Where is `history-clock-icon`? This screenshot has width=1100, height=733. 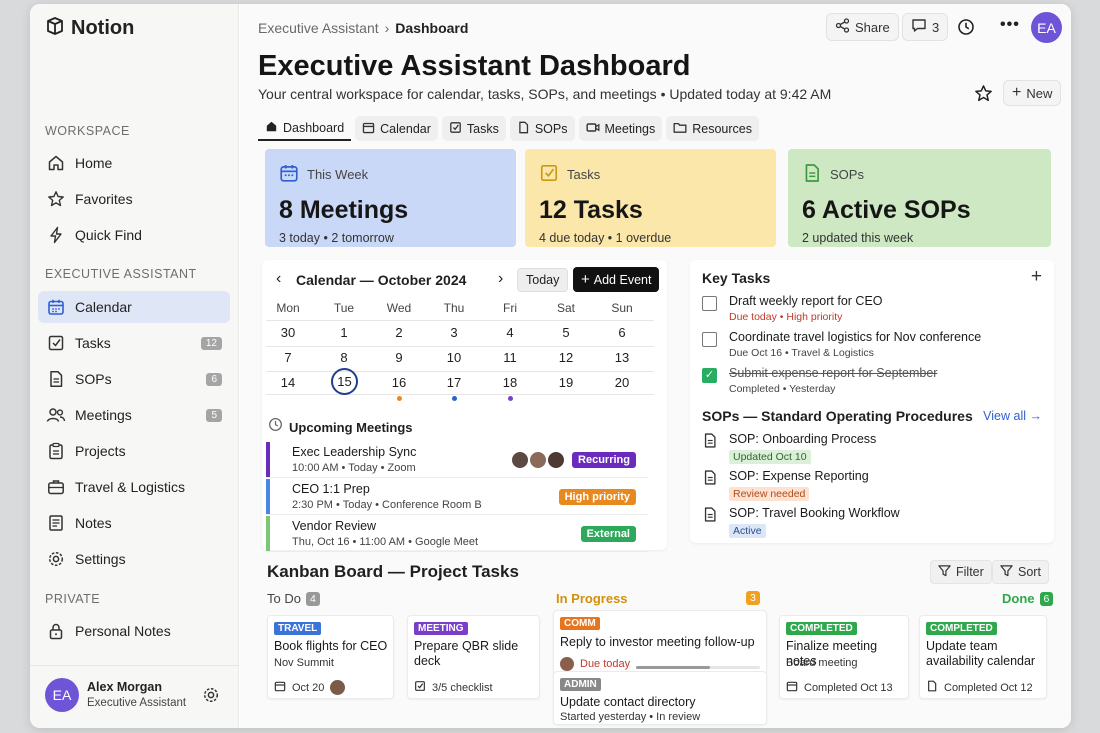 history-clock-icon is located at coordinates (966, 29).